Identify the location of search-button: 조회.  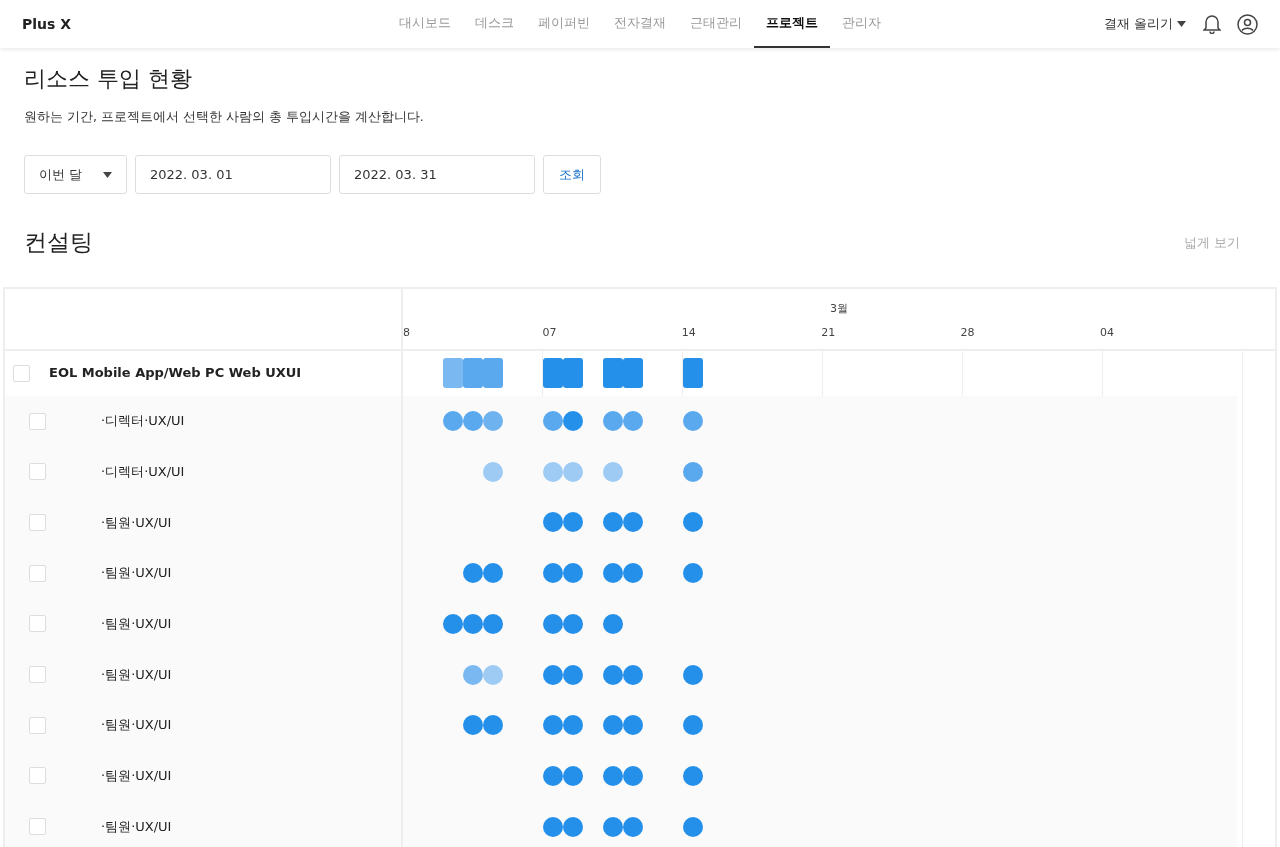
(572, 175).